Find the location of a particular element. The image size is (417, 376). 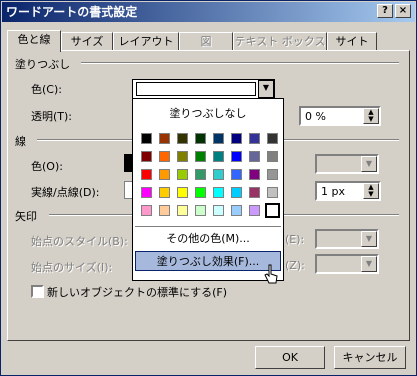

close-button: × is located at coordinates (403, 11).